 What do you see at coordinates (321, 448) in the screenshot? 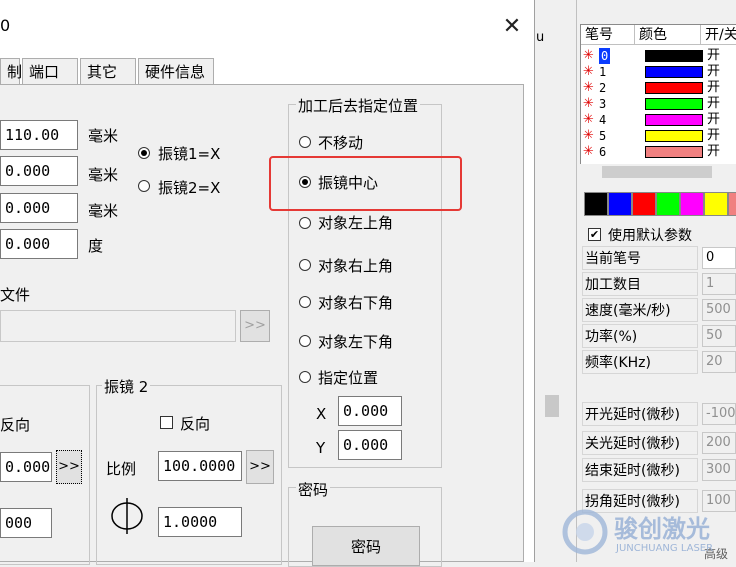
I see `y-label: Y` at bounding box center [321, 448].